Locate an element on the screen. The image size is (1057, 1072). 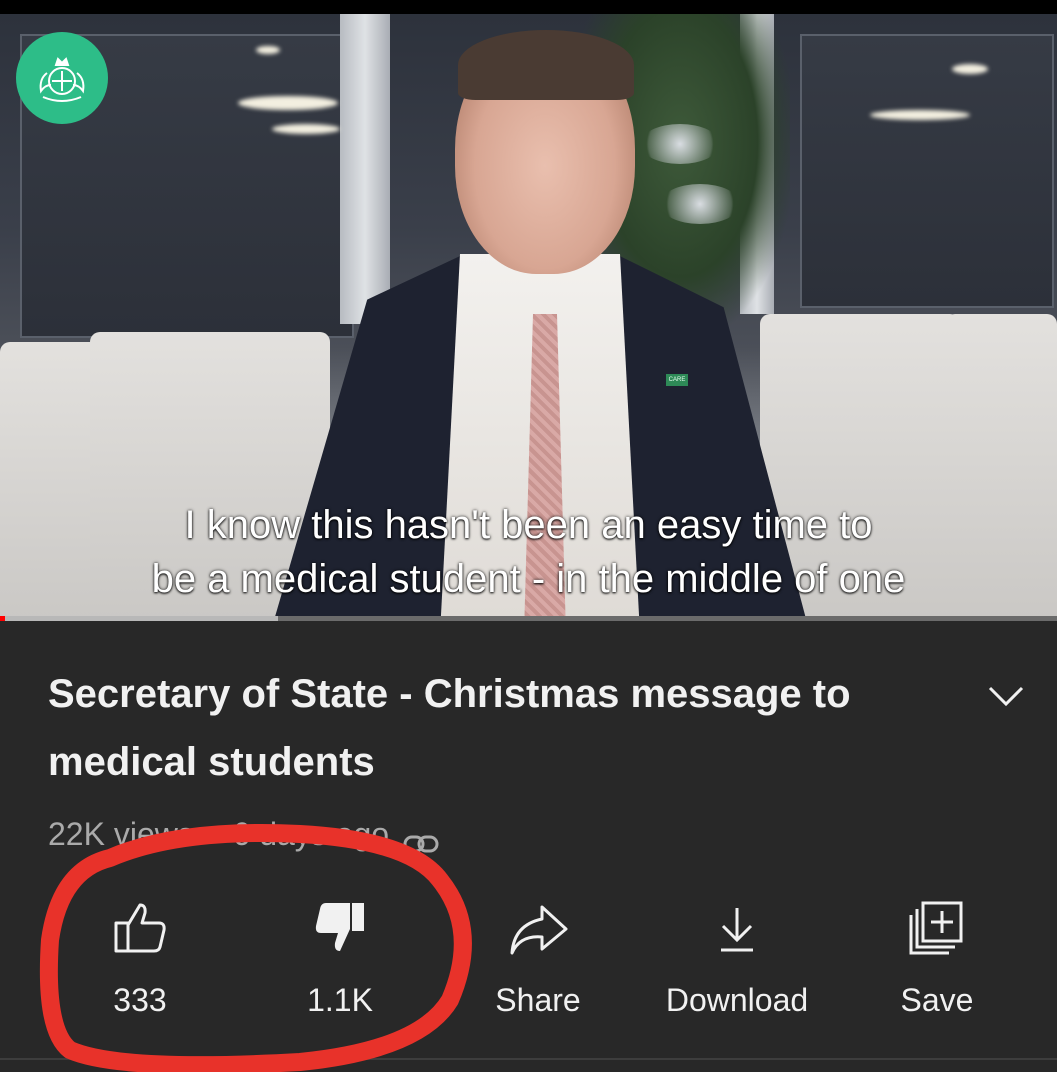
download-button: Download is located at coordinates (737, 959).